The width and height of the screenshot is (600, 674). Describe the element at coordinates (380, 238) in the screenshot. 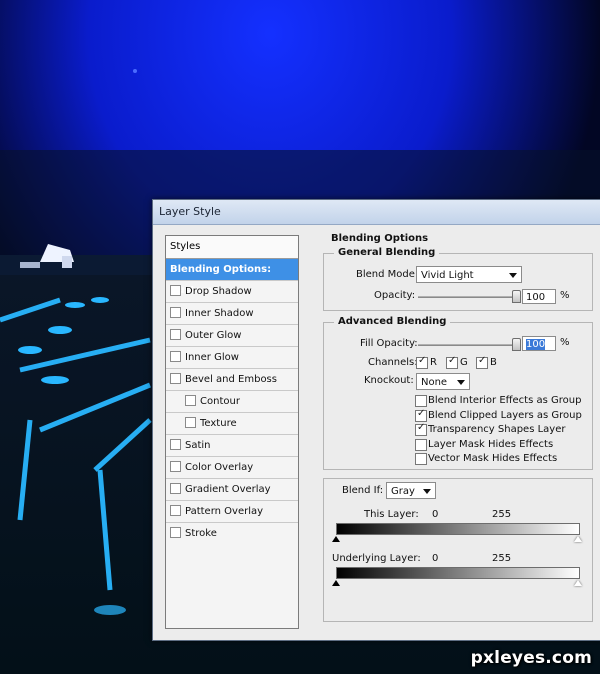

I see `blending-options-title: Blending Options` at that location.